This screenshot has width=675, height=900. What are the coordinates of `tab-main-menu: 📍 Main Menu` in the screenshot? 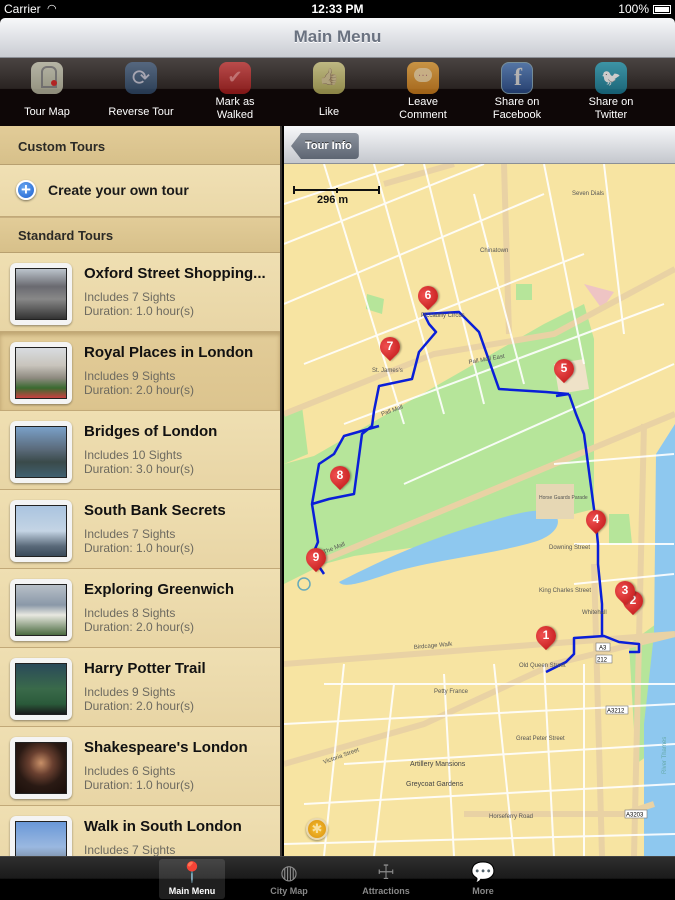 It's located at (192, 879).